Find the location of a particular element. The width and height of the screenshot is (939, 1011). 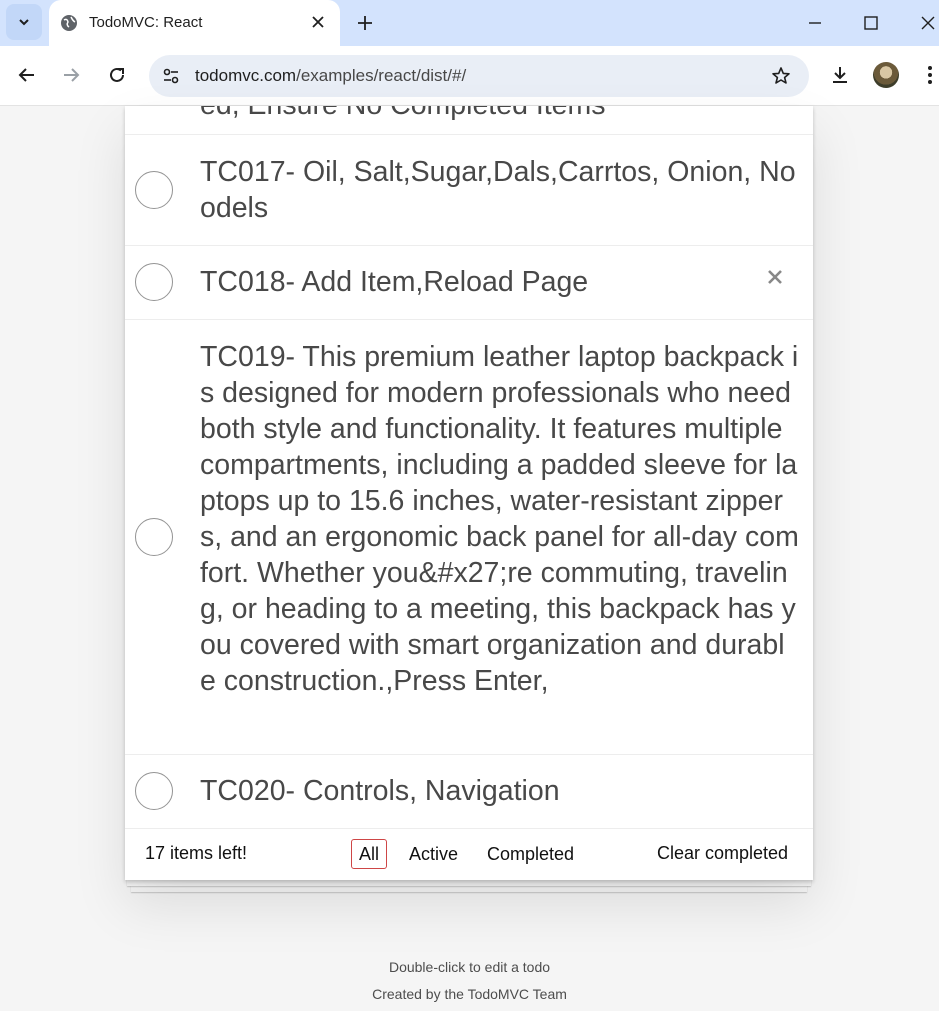

url-path: /examples/react/dist/#/ is located at coordinates (381, 75).